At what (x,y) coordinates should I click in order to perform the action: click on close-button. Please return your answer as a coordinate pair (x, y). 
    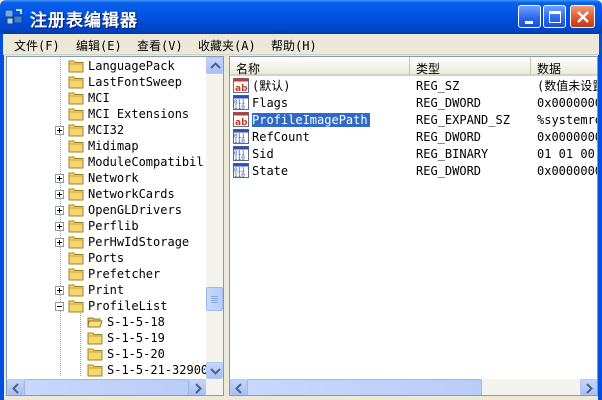
    Looking at the image, I should click on (582, 16).